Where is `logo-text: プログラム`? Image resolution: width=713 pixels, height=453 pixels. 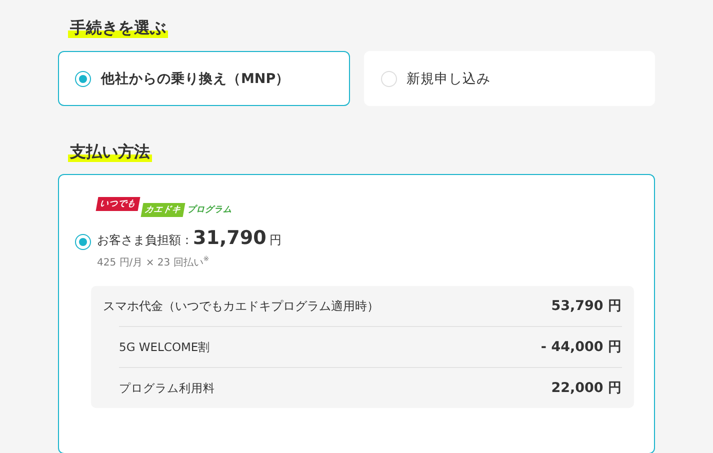 logo-text: プログラム is located at coordinates (209, 210).